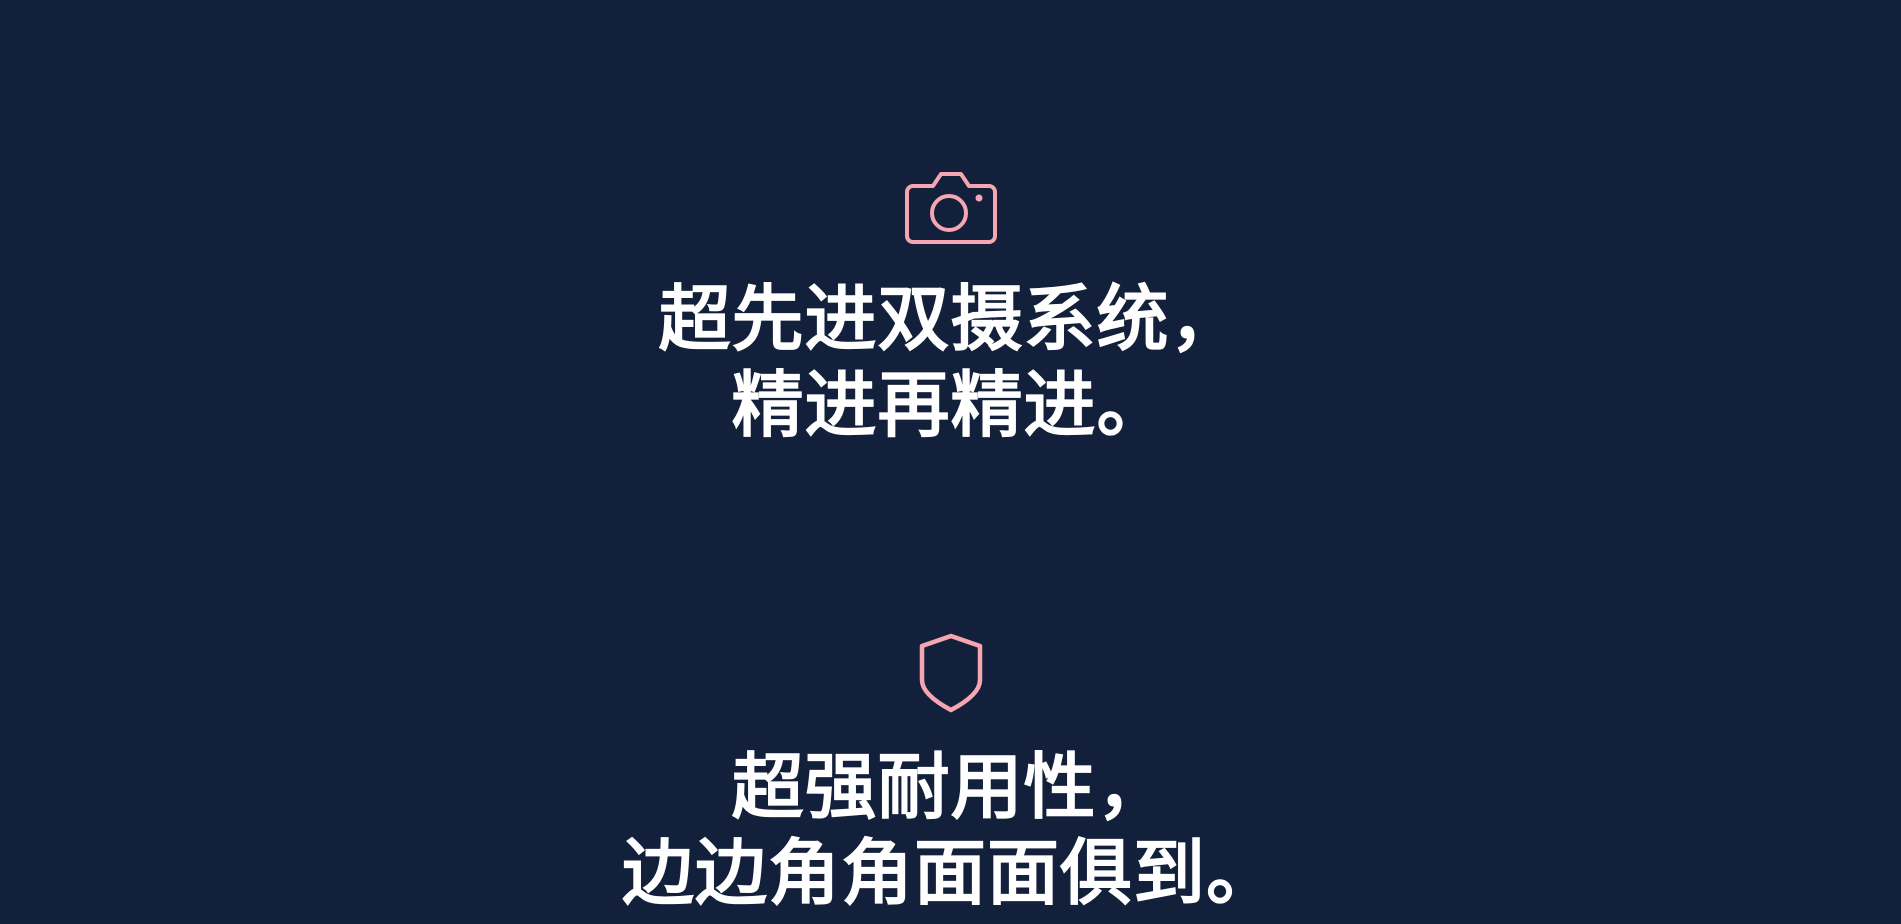  Describe the element at coordinates (950, 208) in the screenshot. I see `camera-icon` at that location.